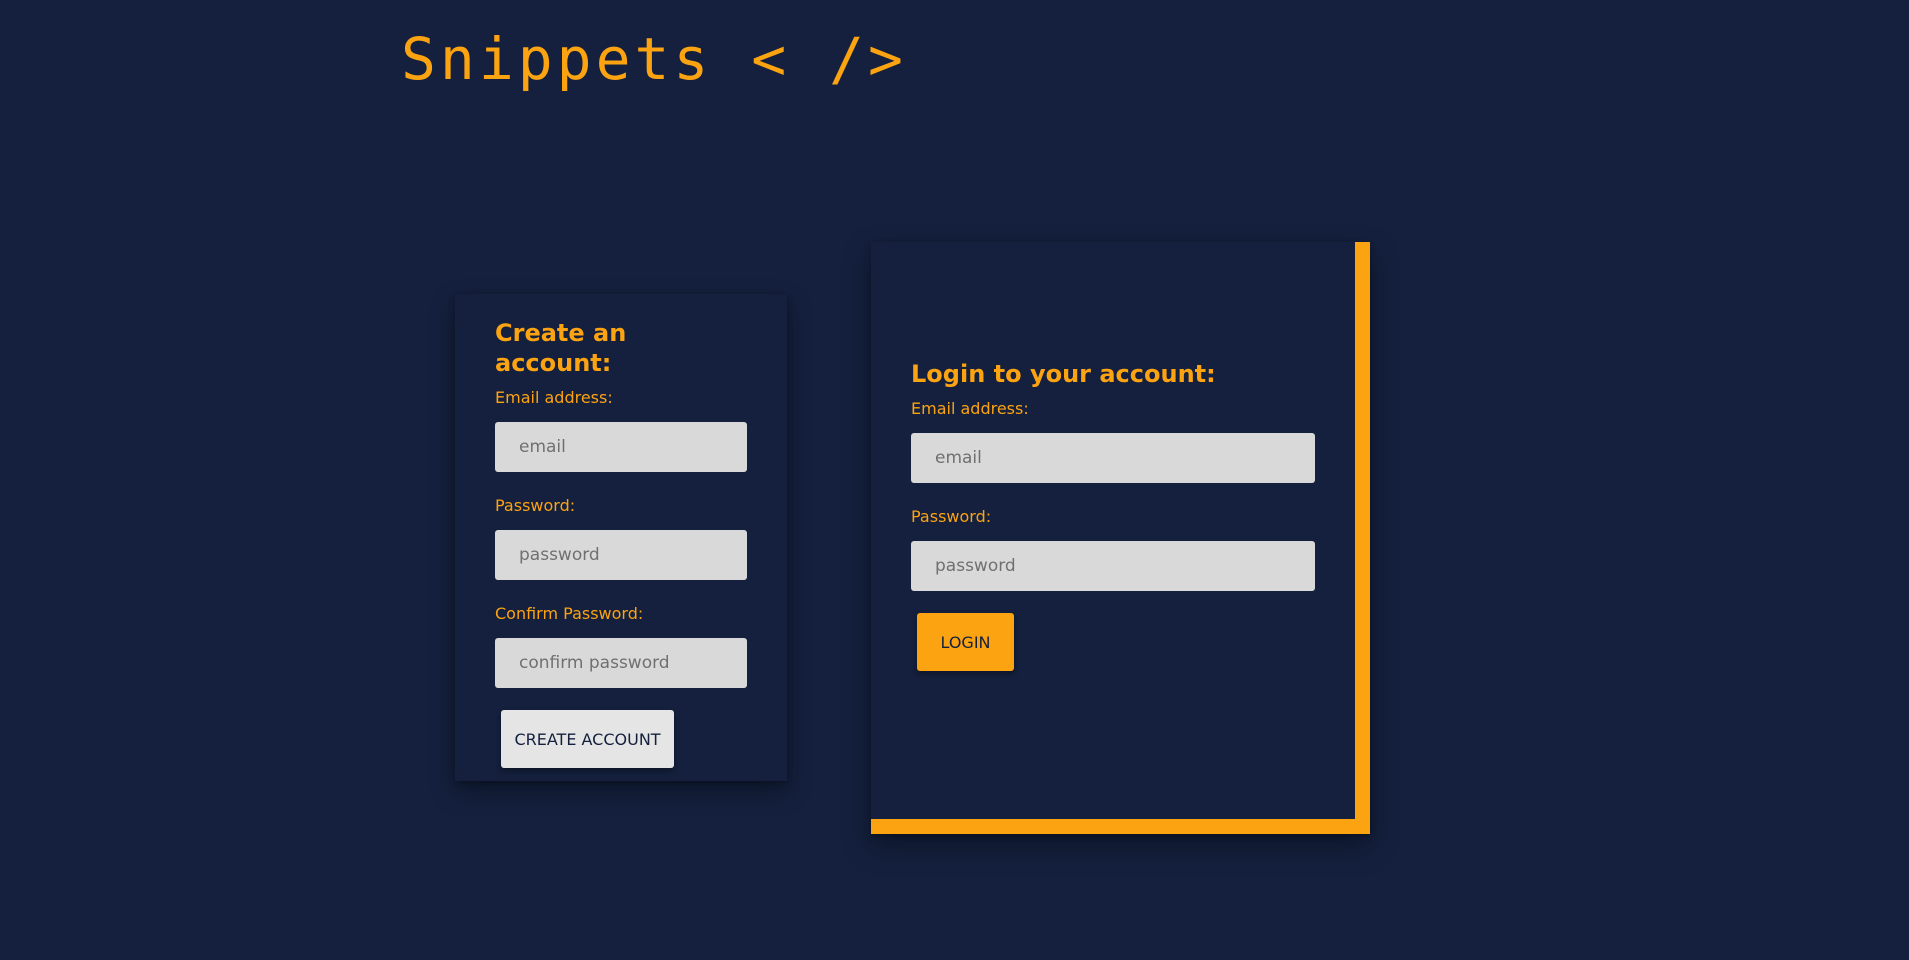 The image size is (1909, 960). What do you see at coordinates (621, 447) in the screenshot?
I see `signup-email-input` at bounding box center [621, 447].